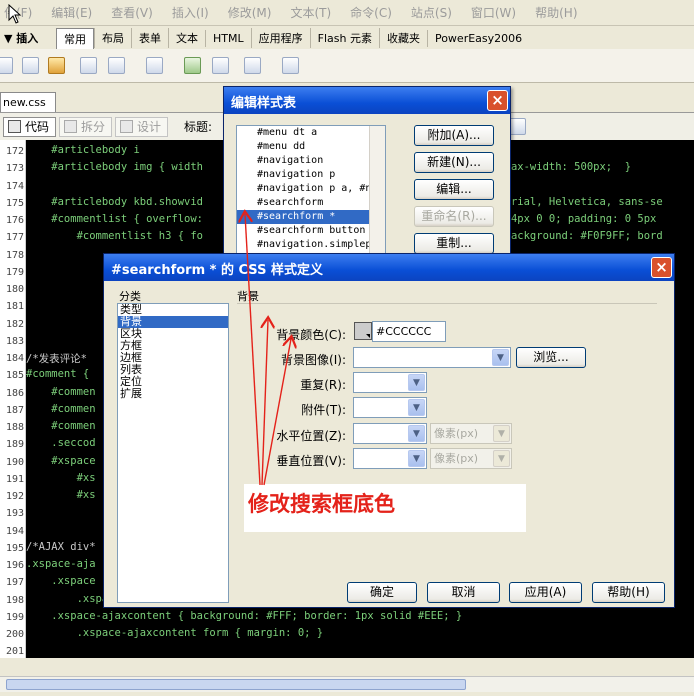 This screenshot has width=694, height=696. I want to click on code-line: #articlebody kbd.showvid, so click(114, 202).